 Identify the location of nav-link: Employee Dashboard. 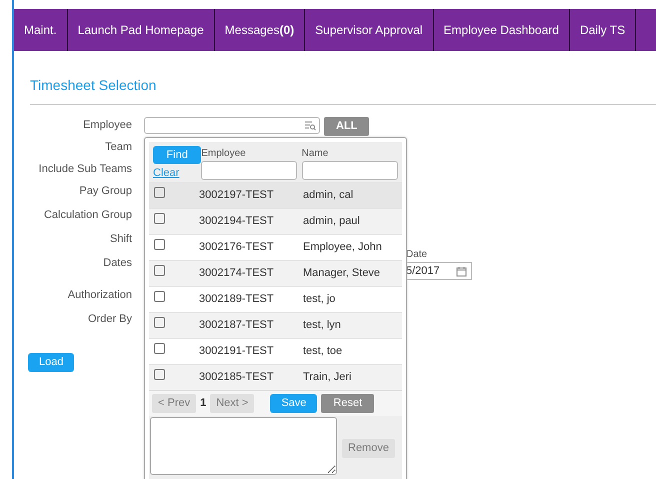
(502, 30).